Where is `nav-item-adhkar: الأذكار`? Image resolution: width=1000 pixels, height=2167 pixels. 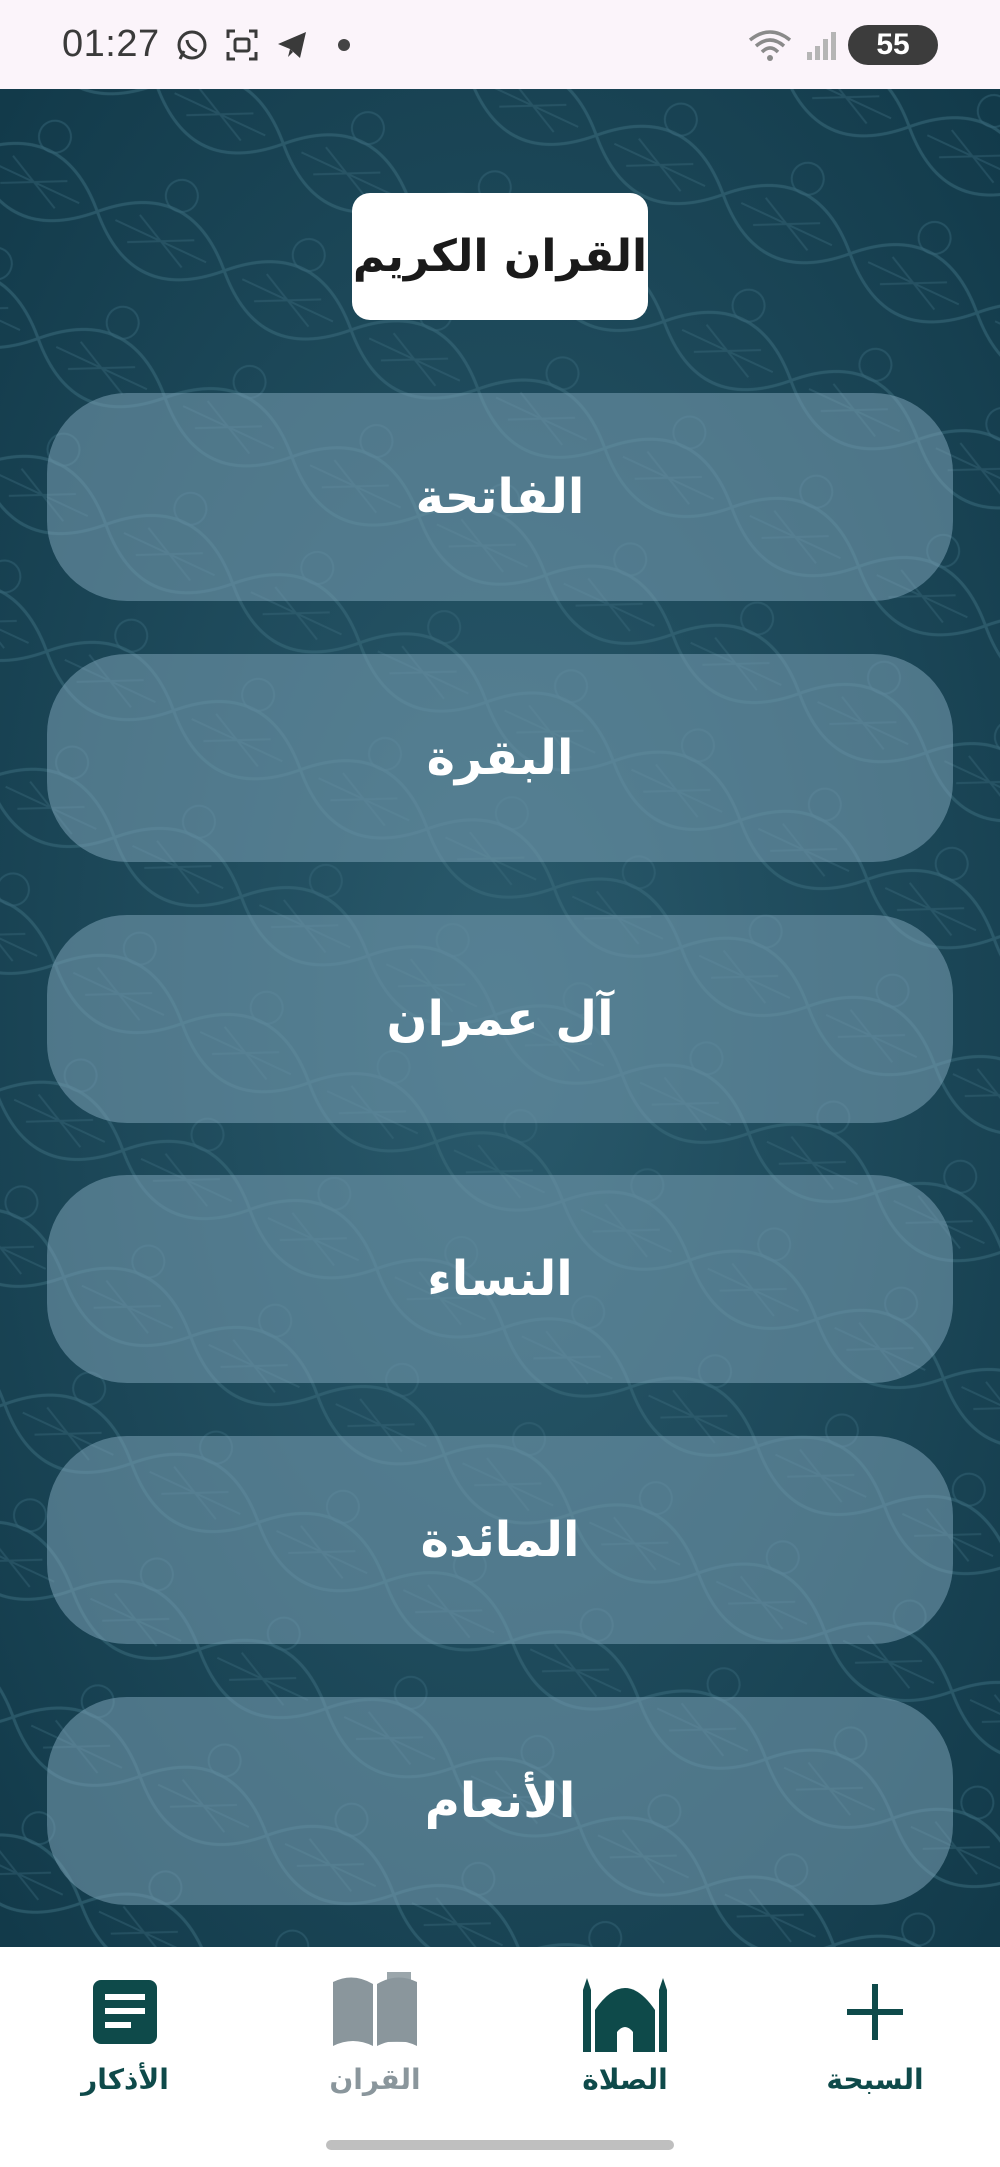
nav-item-adhkar: الأذكار is located at coordinates (125, 2042).